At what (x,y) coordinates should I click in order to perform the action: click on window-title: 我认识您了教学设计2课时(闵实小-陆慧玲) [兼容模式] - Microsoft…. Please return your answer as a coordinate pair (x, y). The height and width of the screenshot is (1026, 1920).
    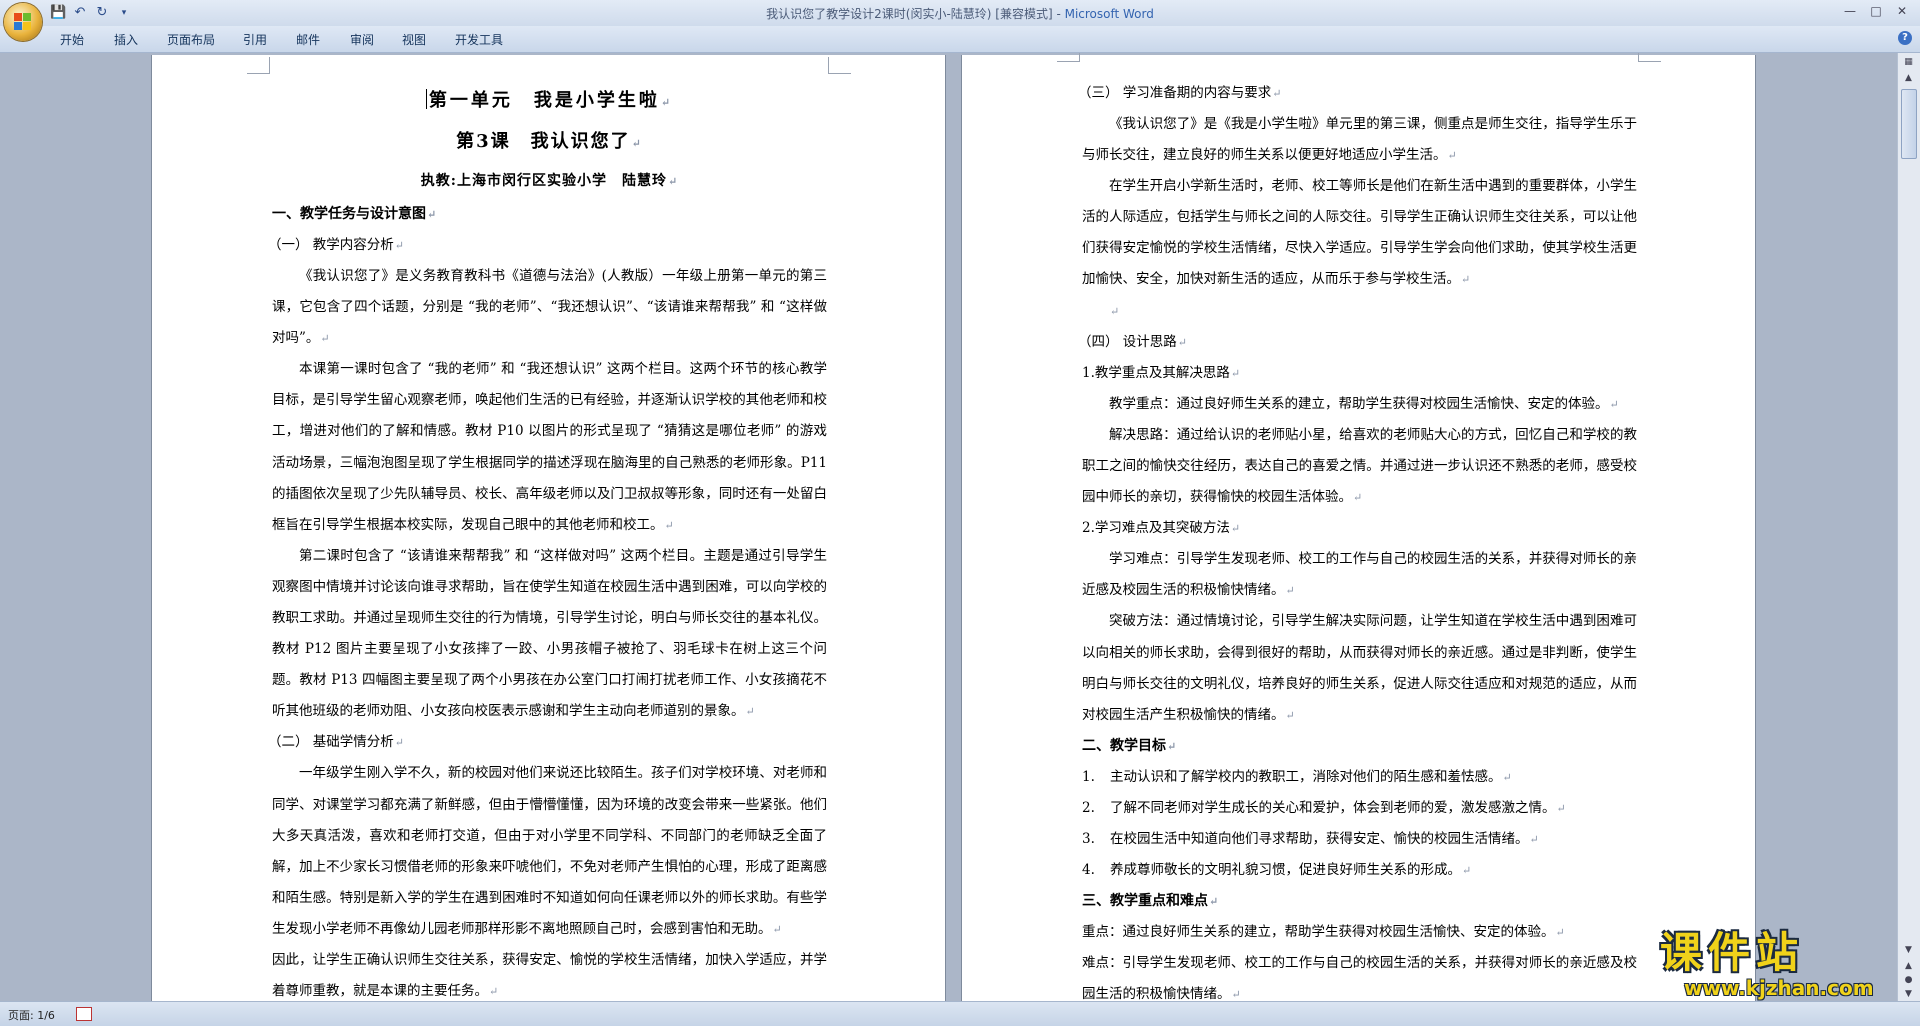
    Looking at the image, I should click on (960, 13).